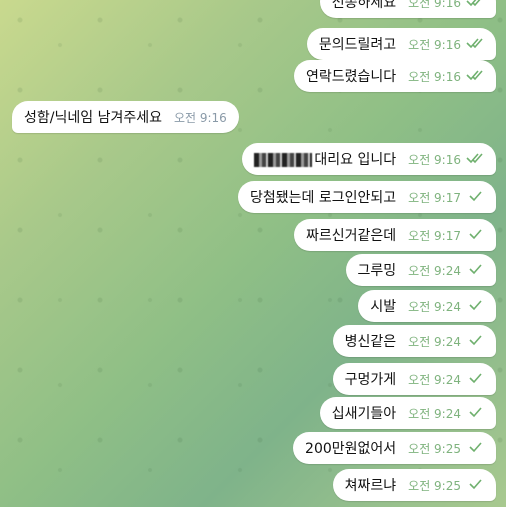 The image size is (506, 507). I want to click on message-text: 그루밍, so click(377, 270).